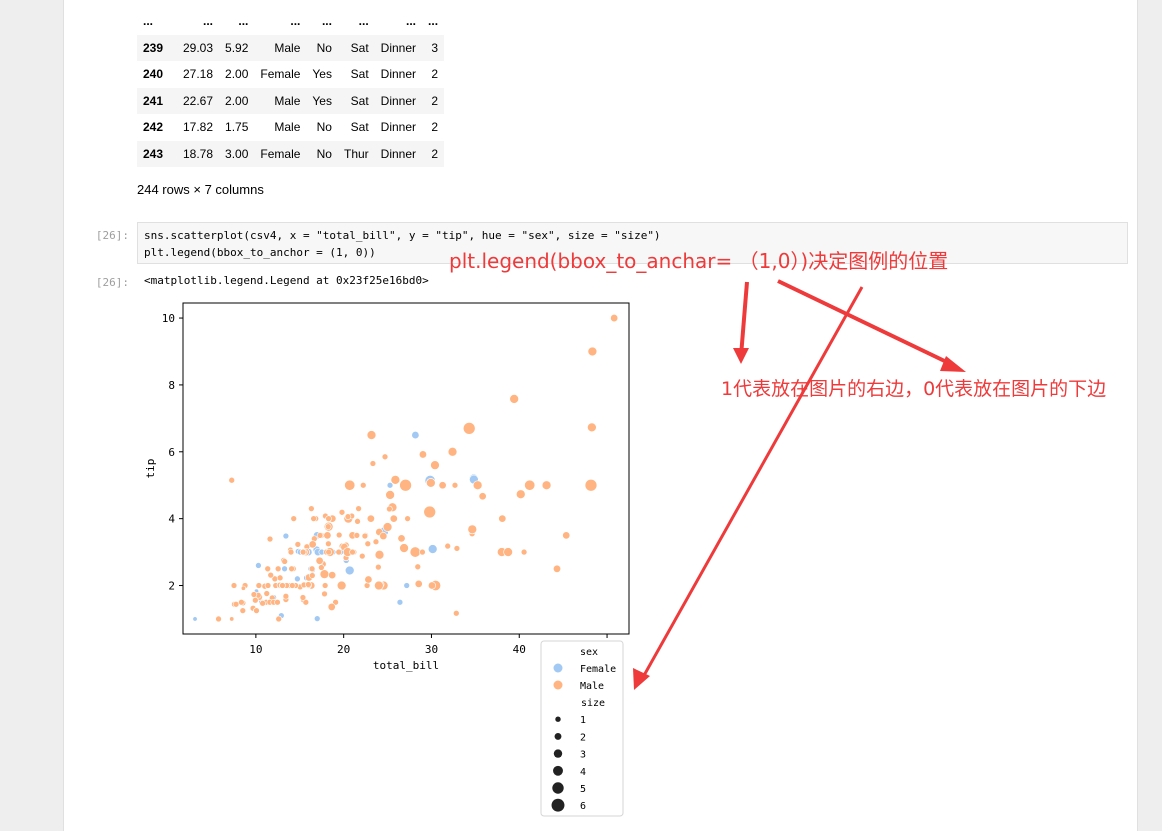 Image resolution: width=1162 pixels, height=831 pixels. Describe the element at coordinates (168, 318) in the screenshot. I see `y-tick-label: 10` at that location.